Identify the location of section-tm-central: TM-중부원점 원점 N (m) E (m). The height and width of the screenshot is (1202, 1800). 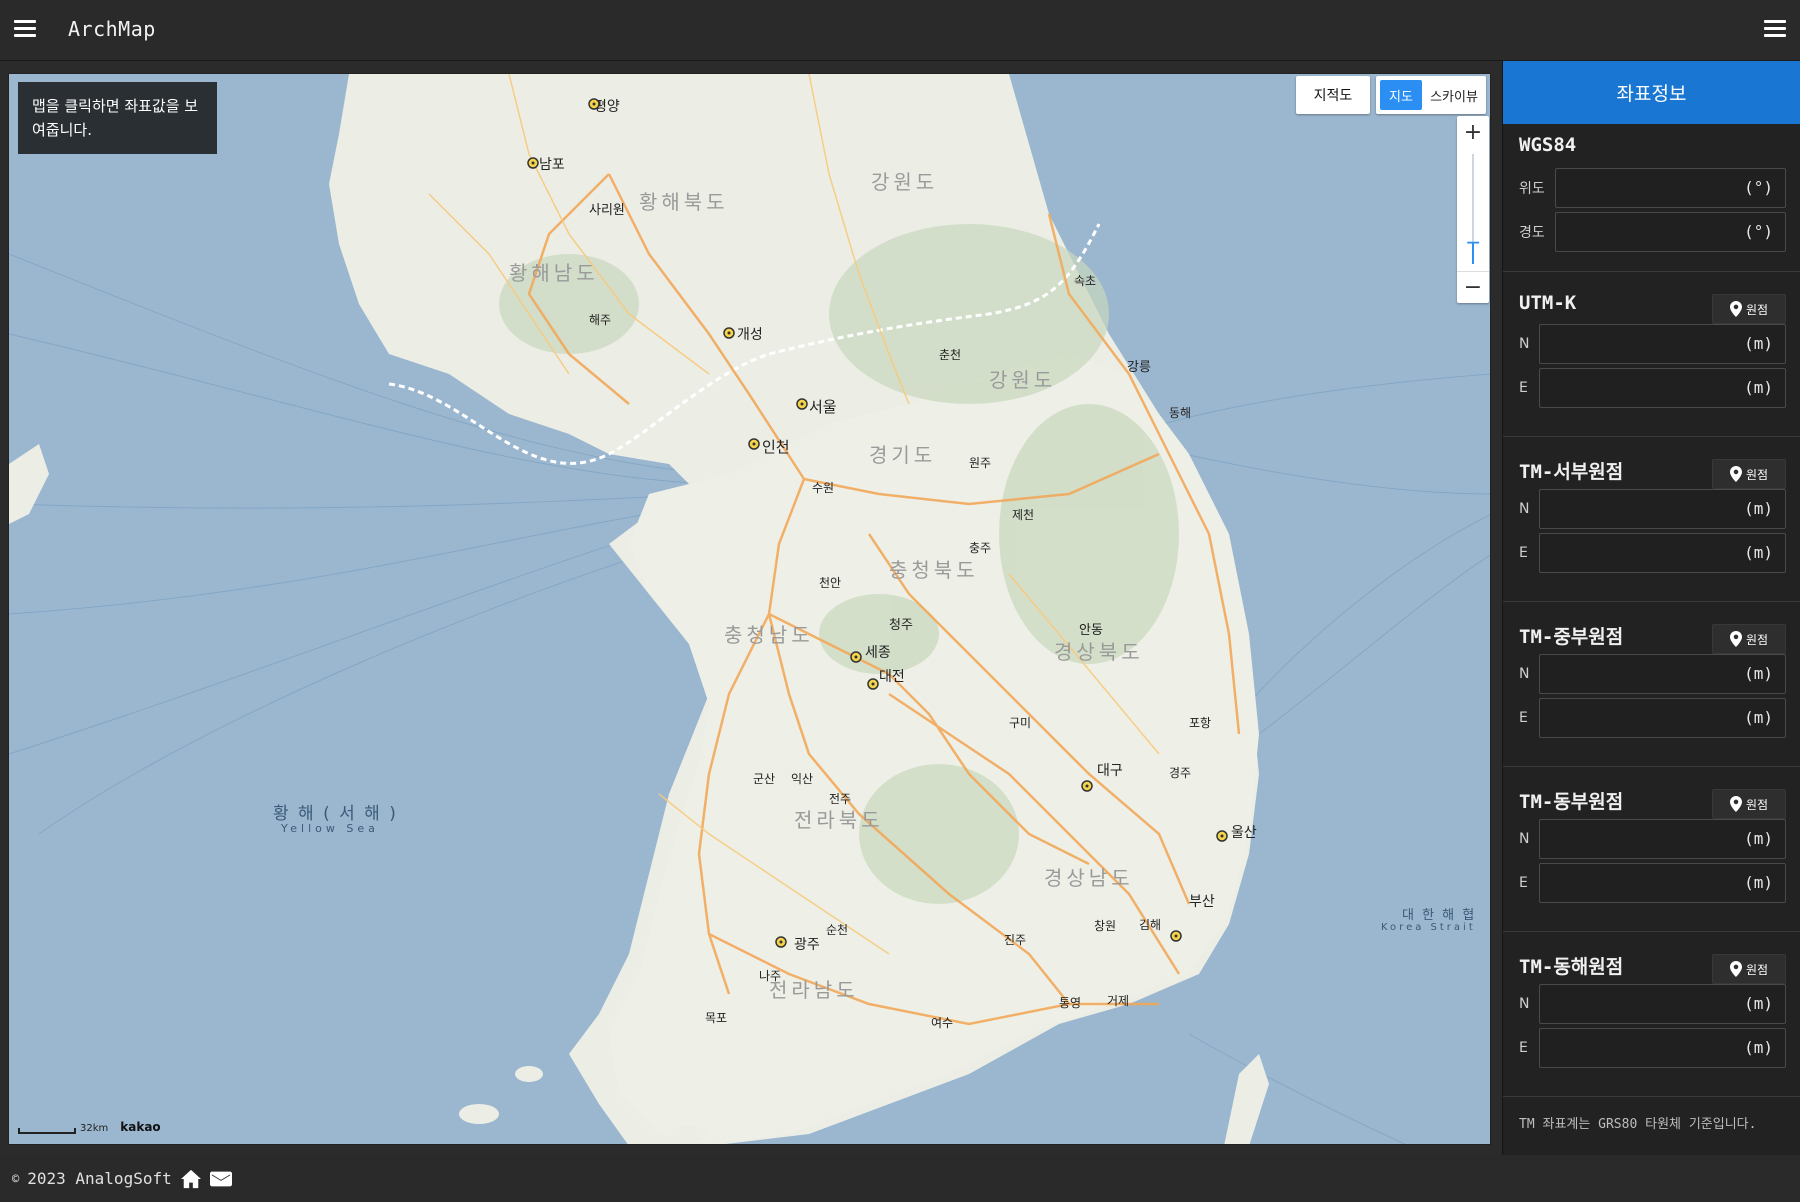
(1651, 684).